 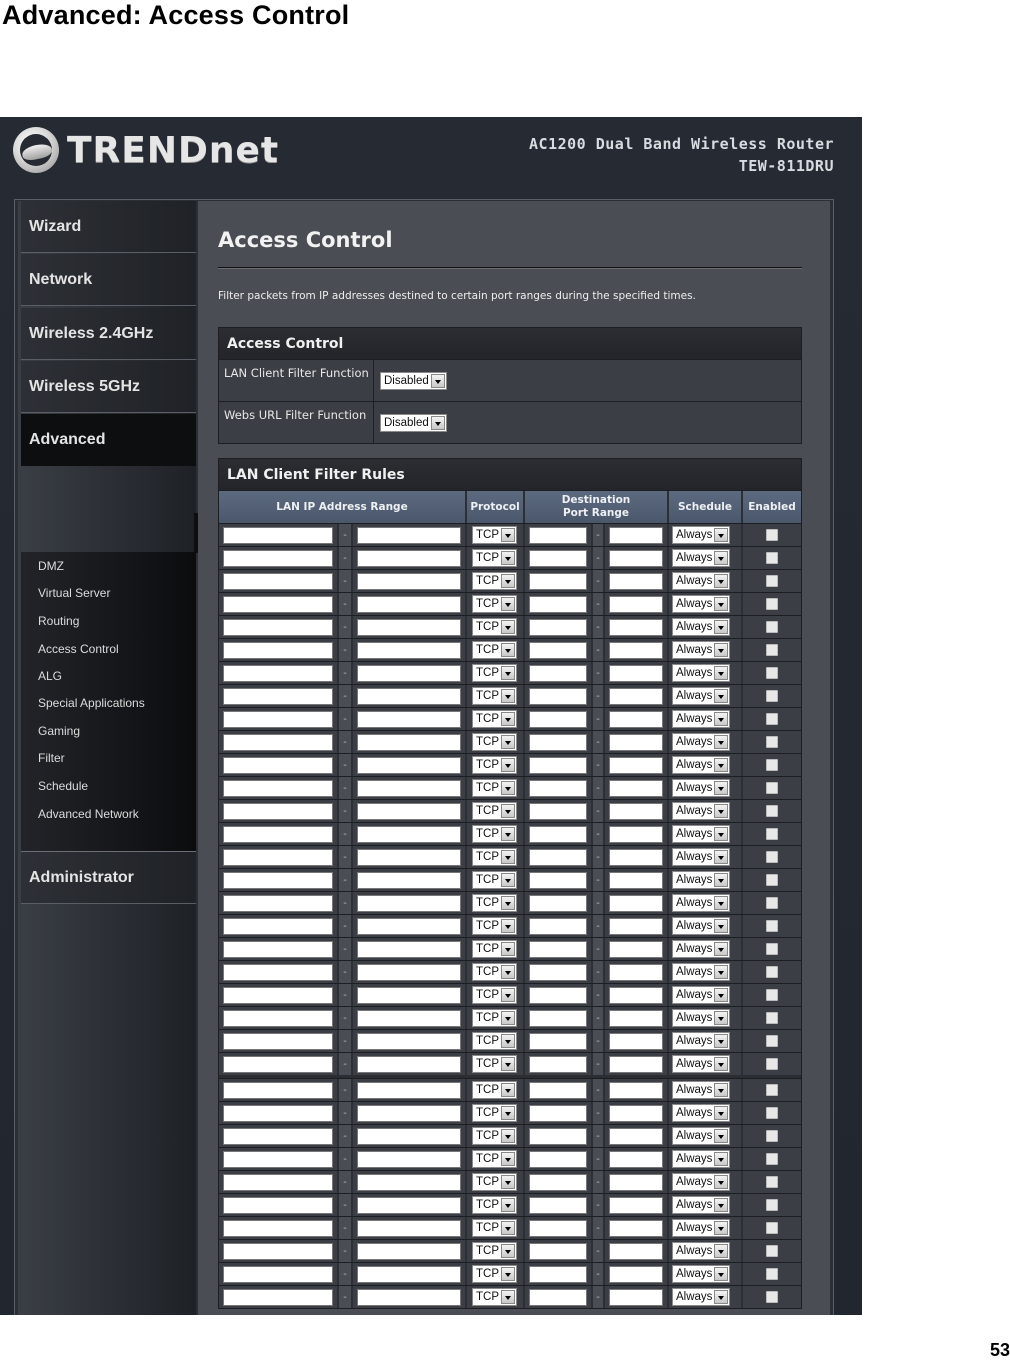 I want to click on submenu-item-alg: ALG, so click(x=50, y=676).